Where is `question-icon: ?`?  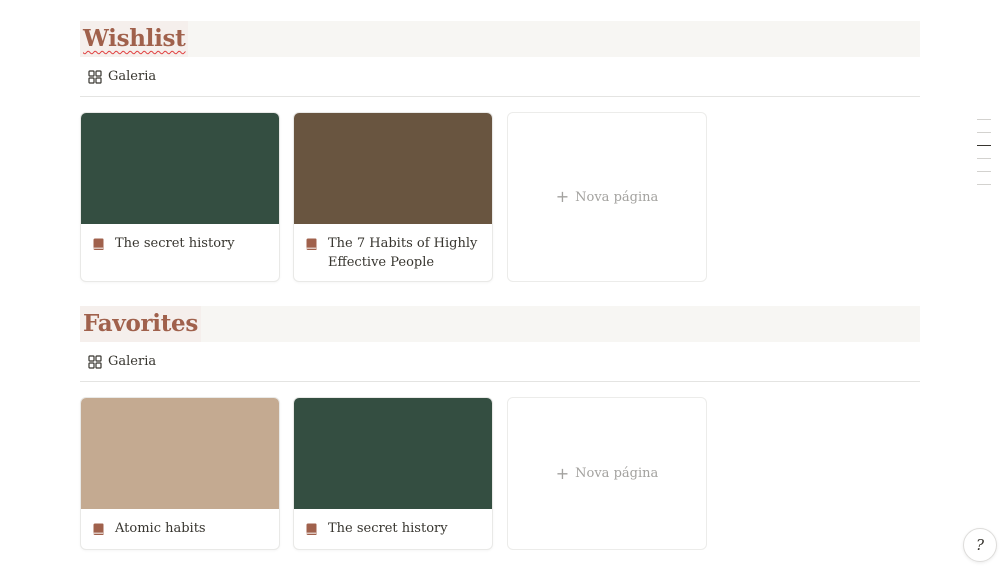 question-icon: ? is located at coordinates (980, 545).